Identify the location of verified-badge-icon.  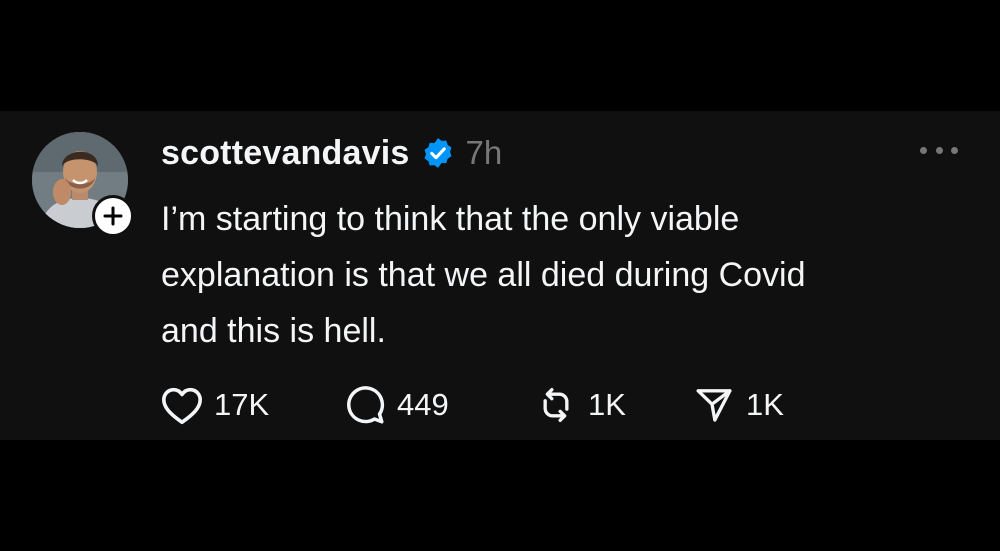
(438, 153).